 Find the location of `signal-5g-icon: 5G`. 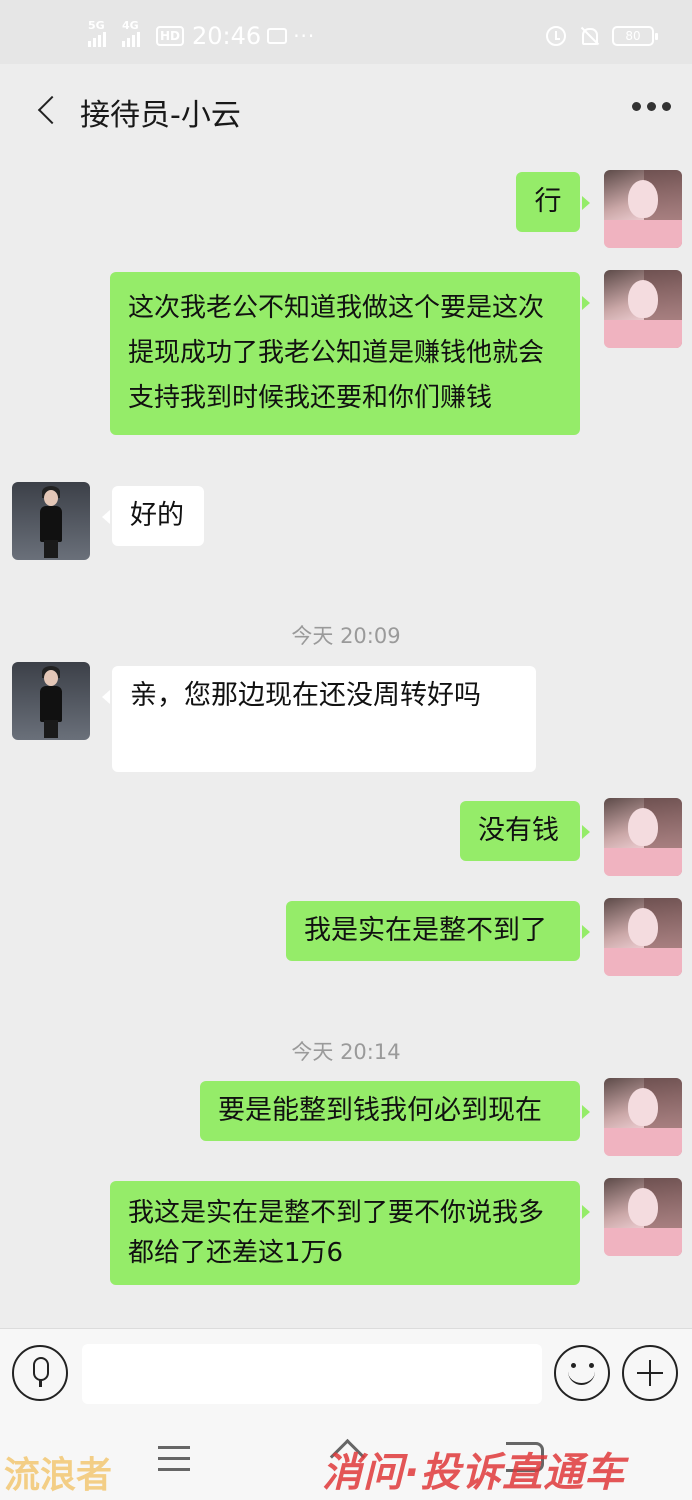

signal-5g-icon: 5G is located at coordinates (97, 33).